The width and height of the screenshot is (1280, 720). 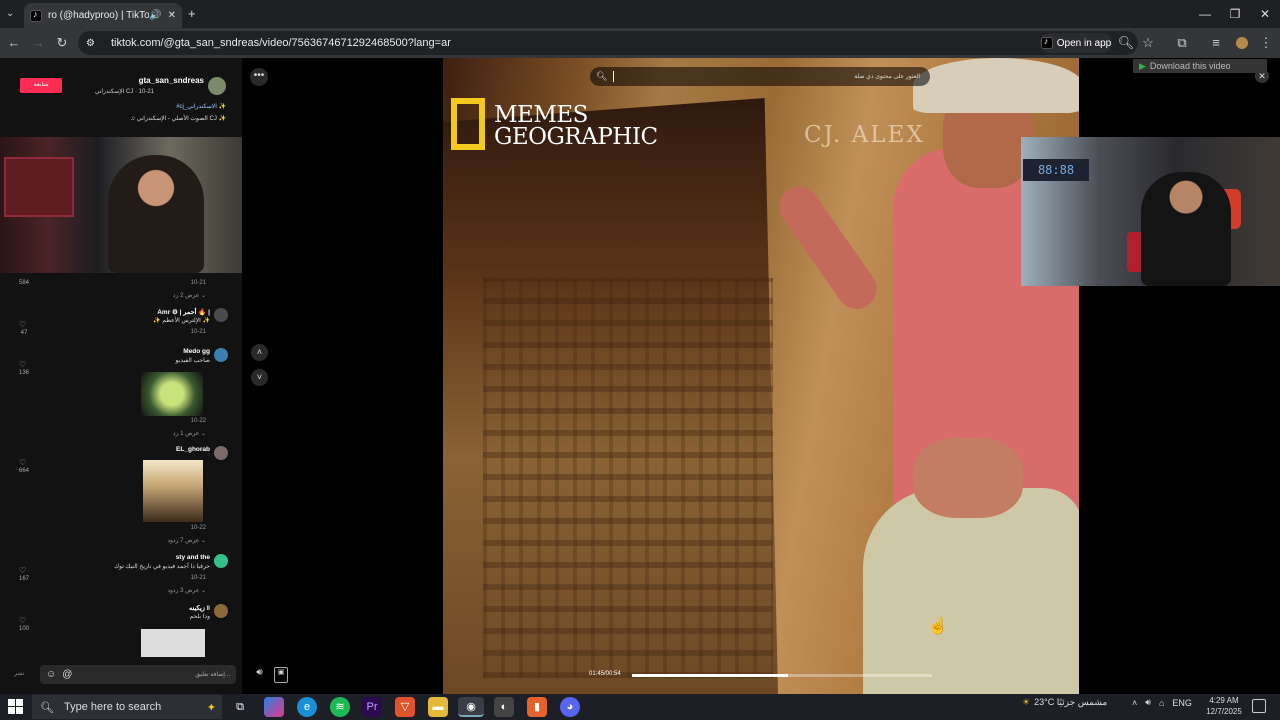 What do you see at coordinates (1235, 14) in the screenshot?
I see `restore-button: ❐` at bounding box center [1235, 14].